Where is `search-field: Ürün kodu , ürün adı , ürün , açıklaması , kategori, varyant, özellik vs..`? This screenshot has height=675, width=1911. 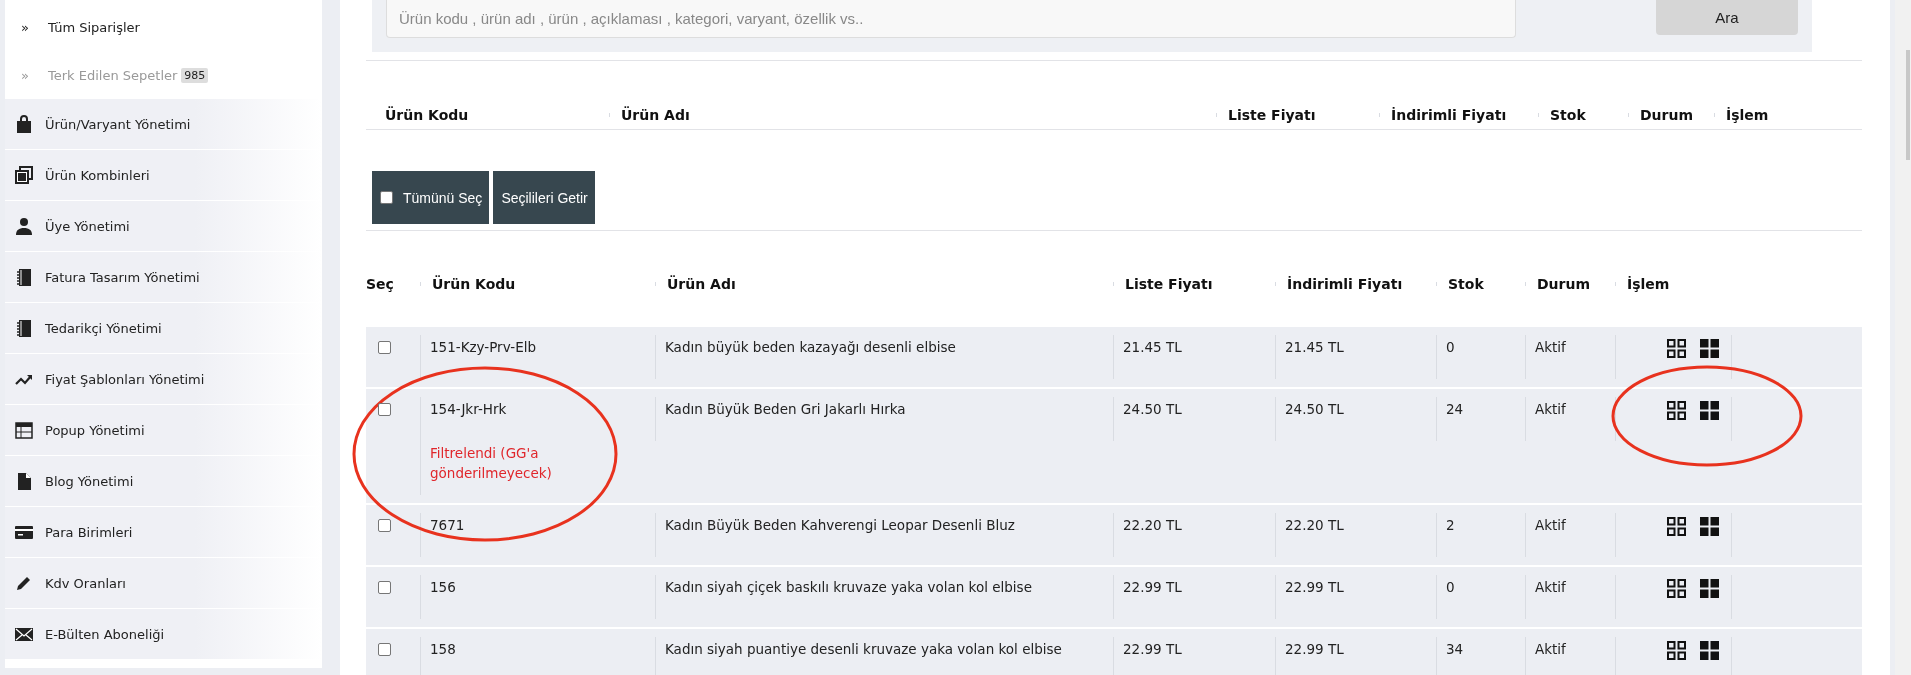 search-field: Ürün kodu , ürün adı , ürün , açıklaması , kategori, varyant, özellik vs.. is located at coordinates (951, 19).